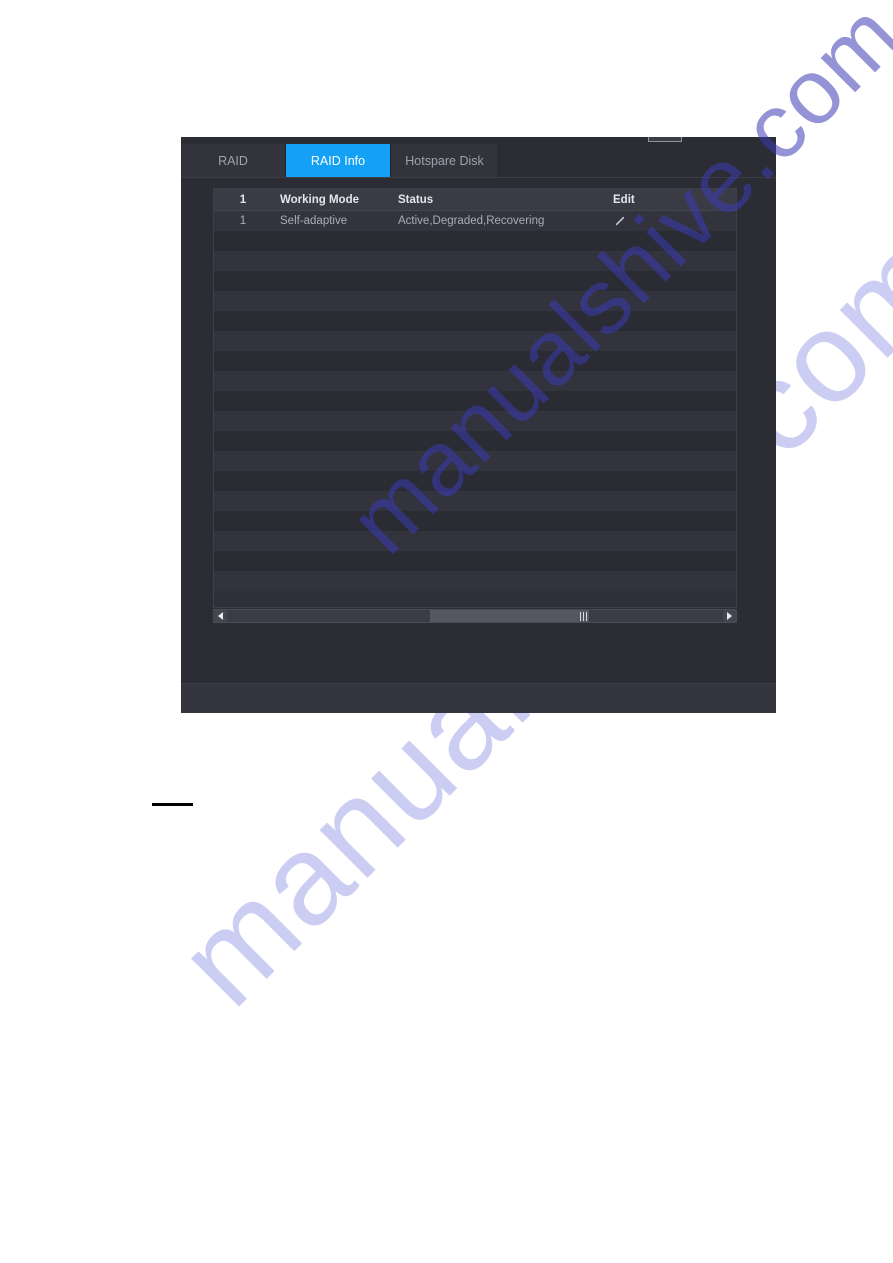 This screenshot has height=1263, width=893. I want to click on tab-raid-info-label: RAID Info, so click(338, 160).